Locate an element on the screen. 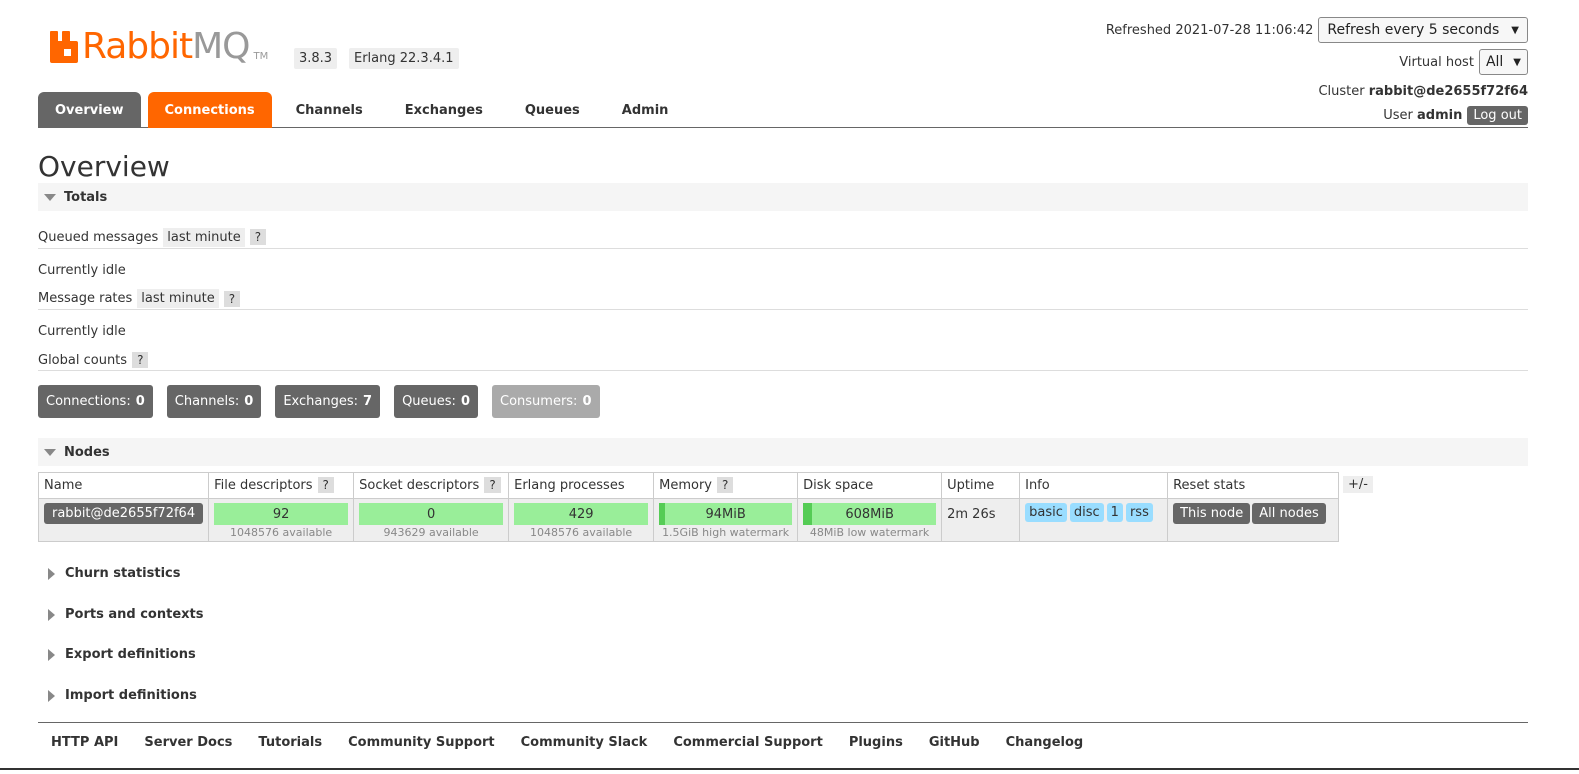  queued-messages-range: last minute is located at coordinates (204, 237).